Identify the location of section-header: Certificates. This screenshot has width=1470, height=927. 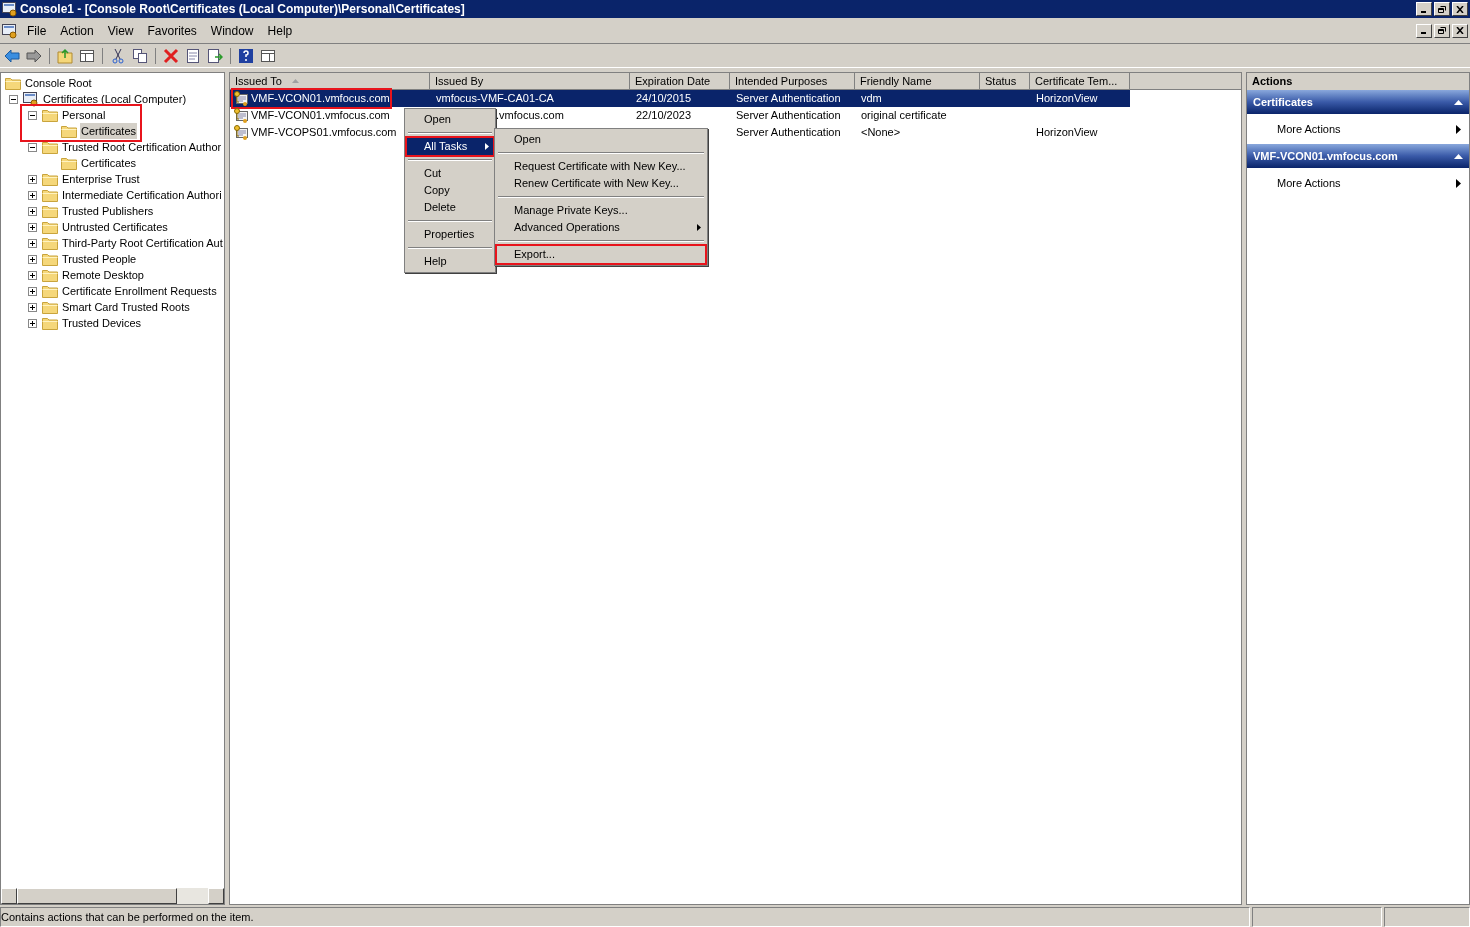
(1358, 102).